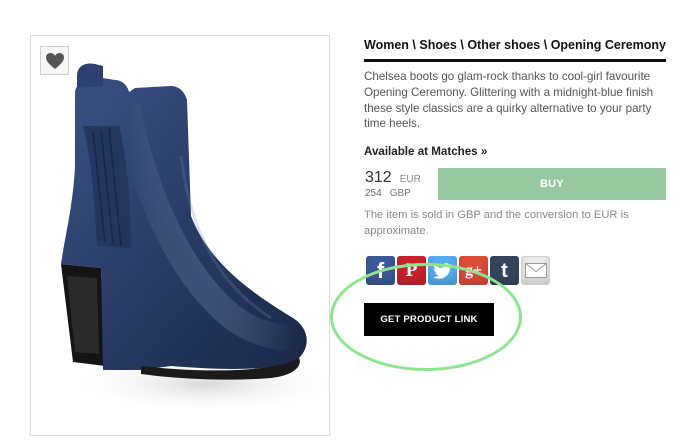  I want to click on buy-button: BUY, so click(552, 184).